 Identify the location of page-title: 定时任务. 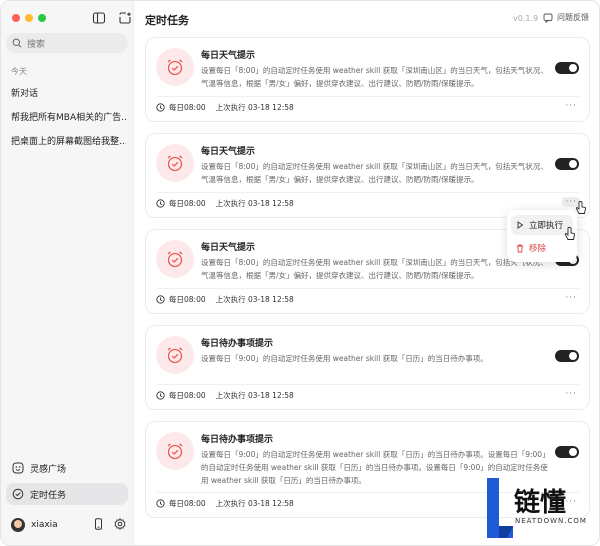
(167, 20).